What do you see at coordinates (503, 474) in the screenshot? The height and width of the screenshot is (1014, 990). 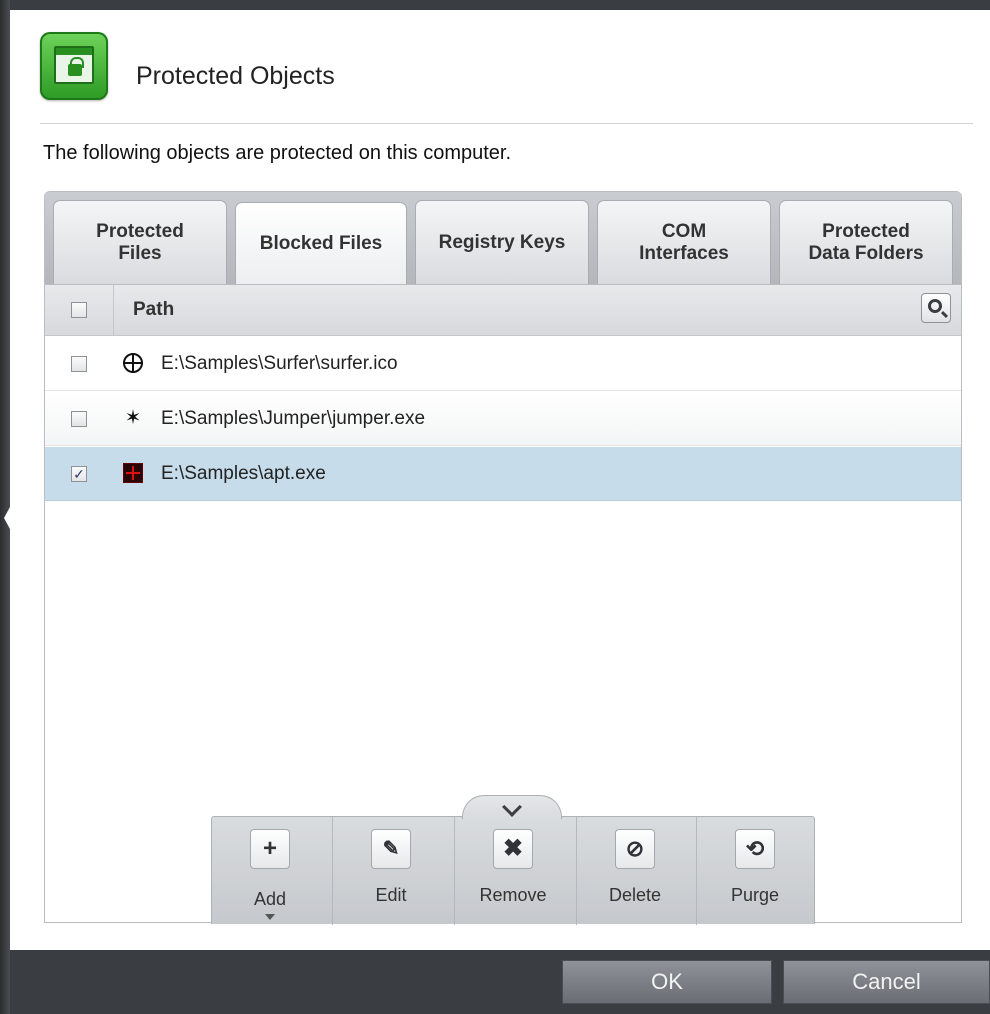 I see `table-row: ✓ E:\Samples\apt.exe` at bounding box center [503, 474].